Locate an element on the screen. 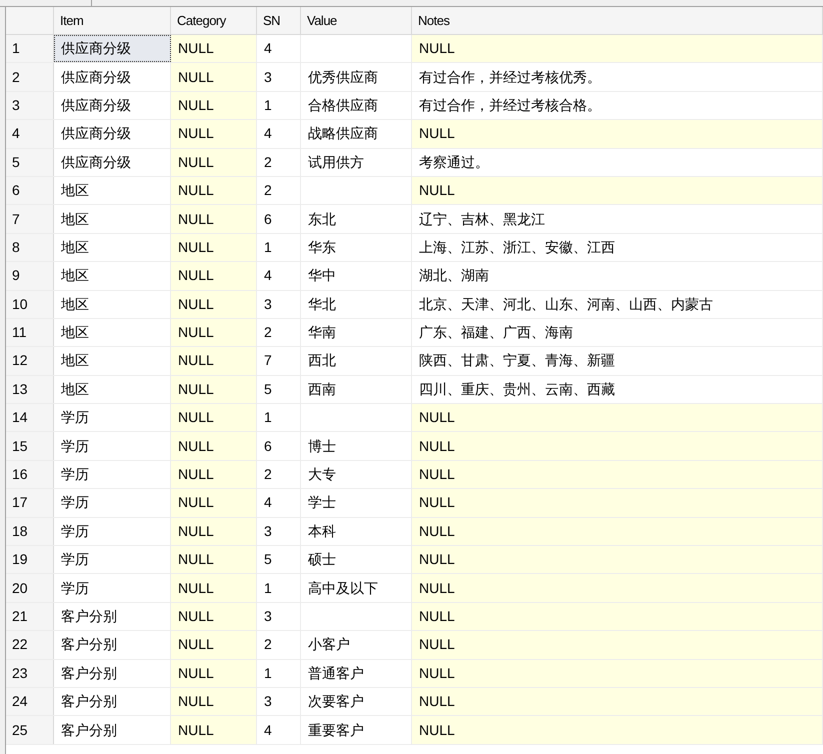  row-number: 11 is located at coordinates (30, 332).